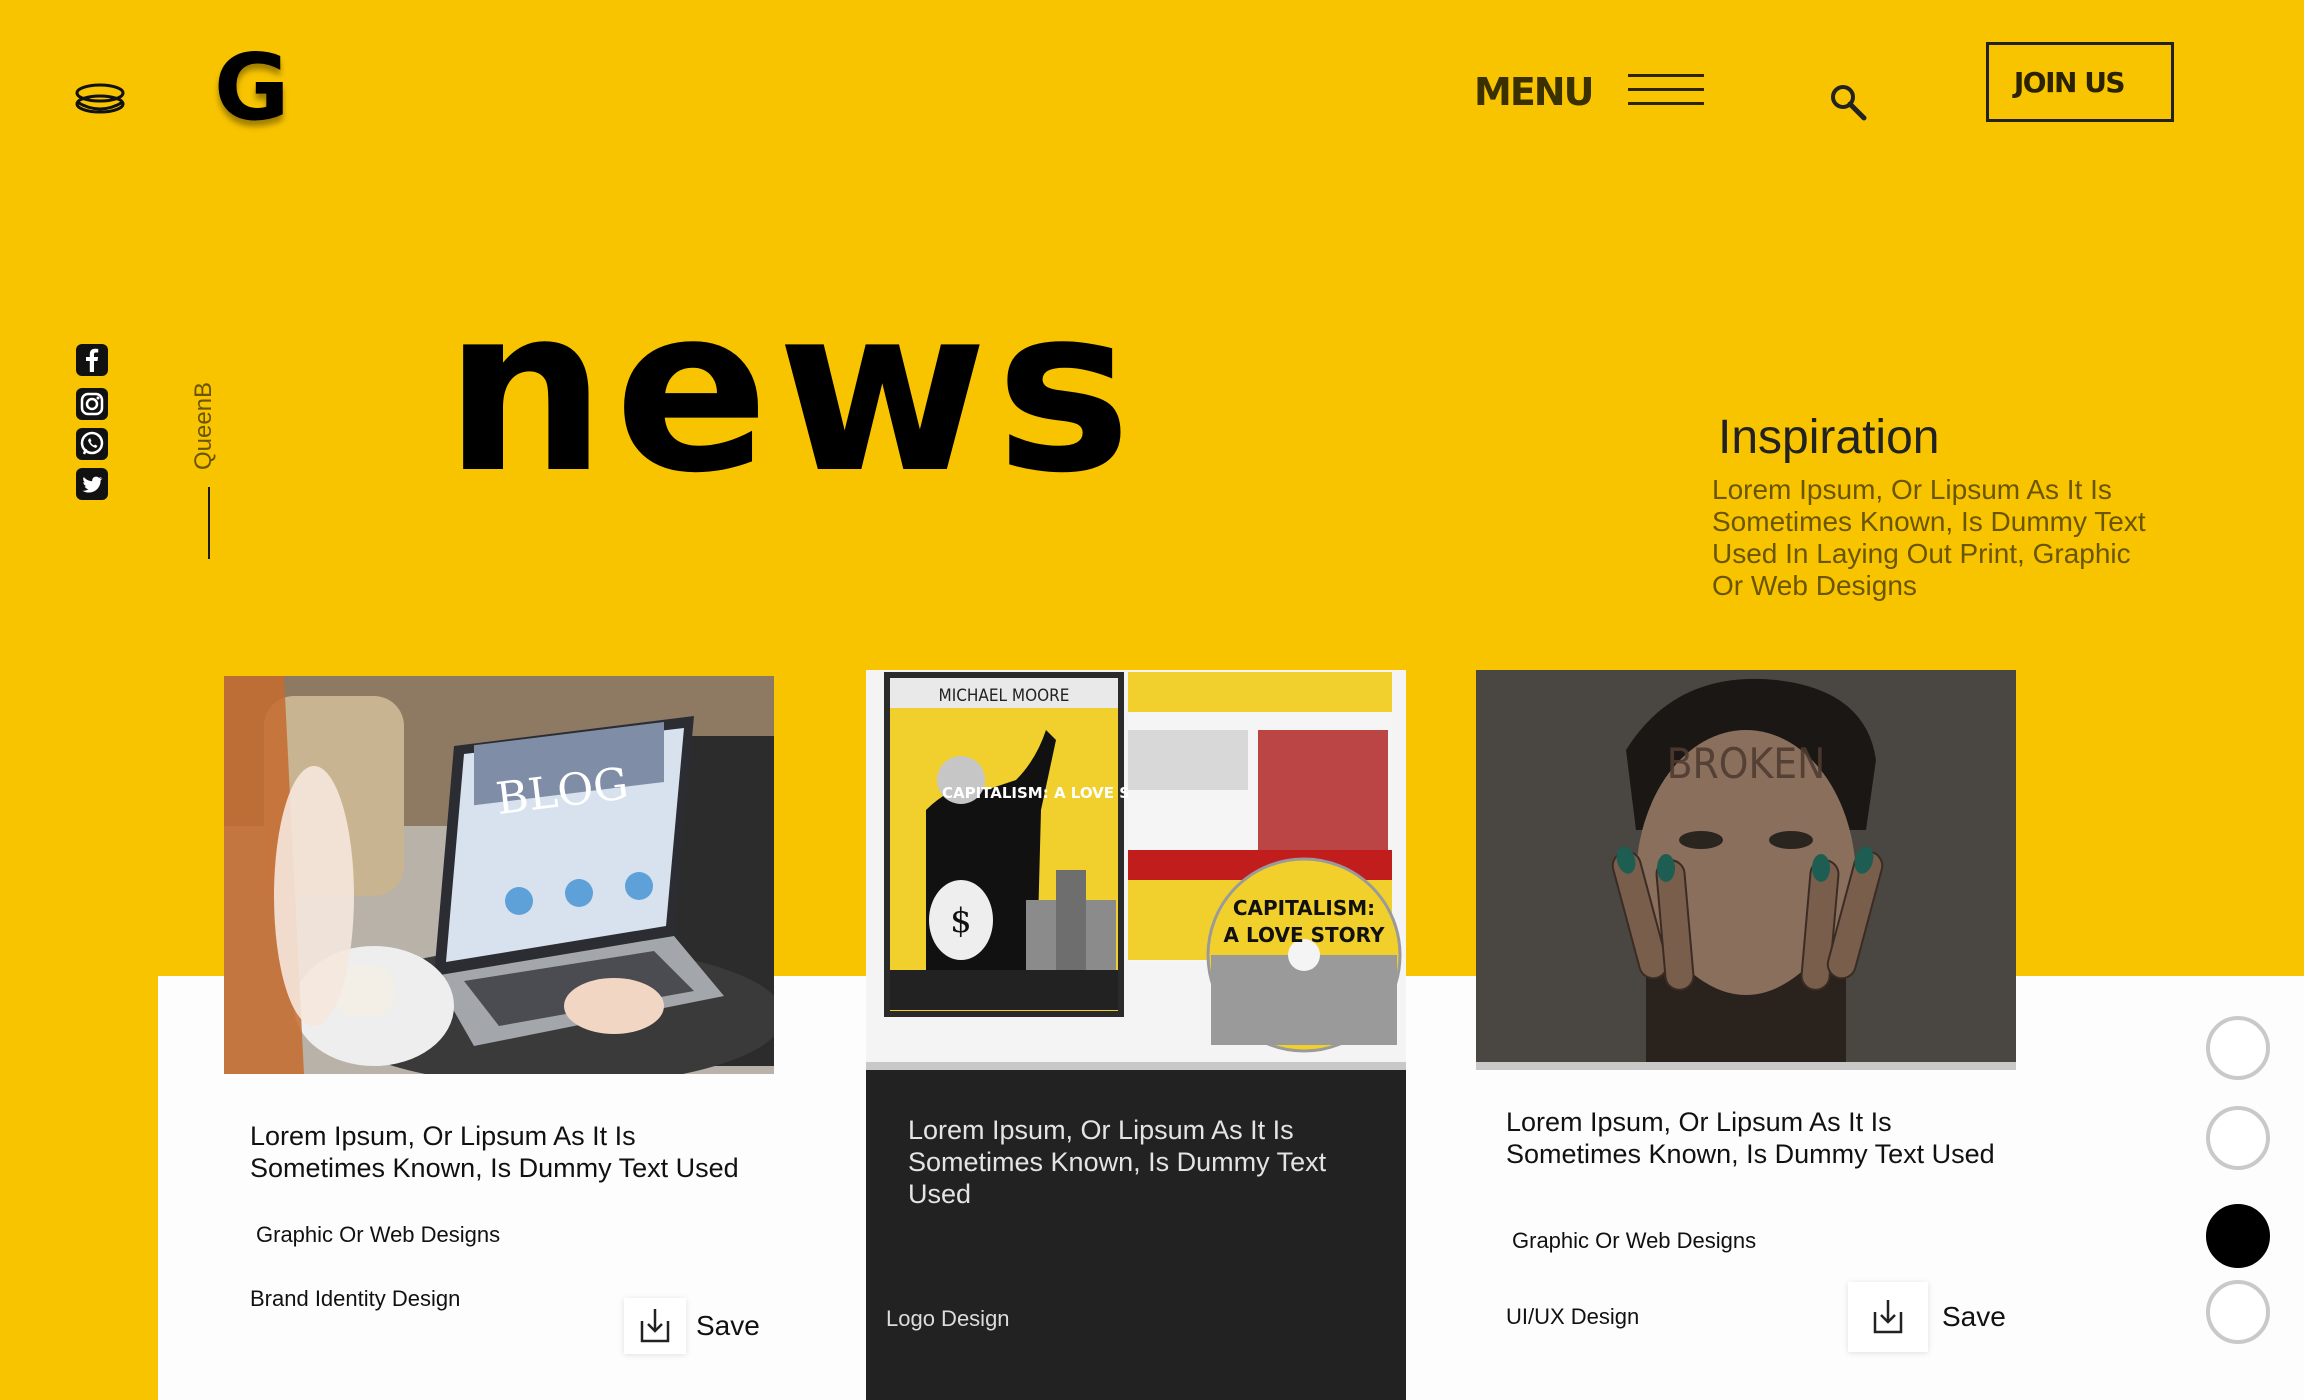 This screenshot has width=2304, height=1400. Describe the element at coordinates (1666, 91) in the screenshot. I see `hamburger-icon` at that location.